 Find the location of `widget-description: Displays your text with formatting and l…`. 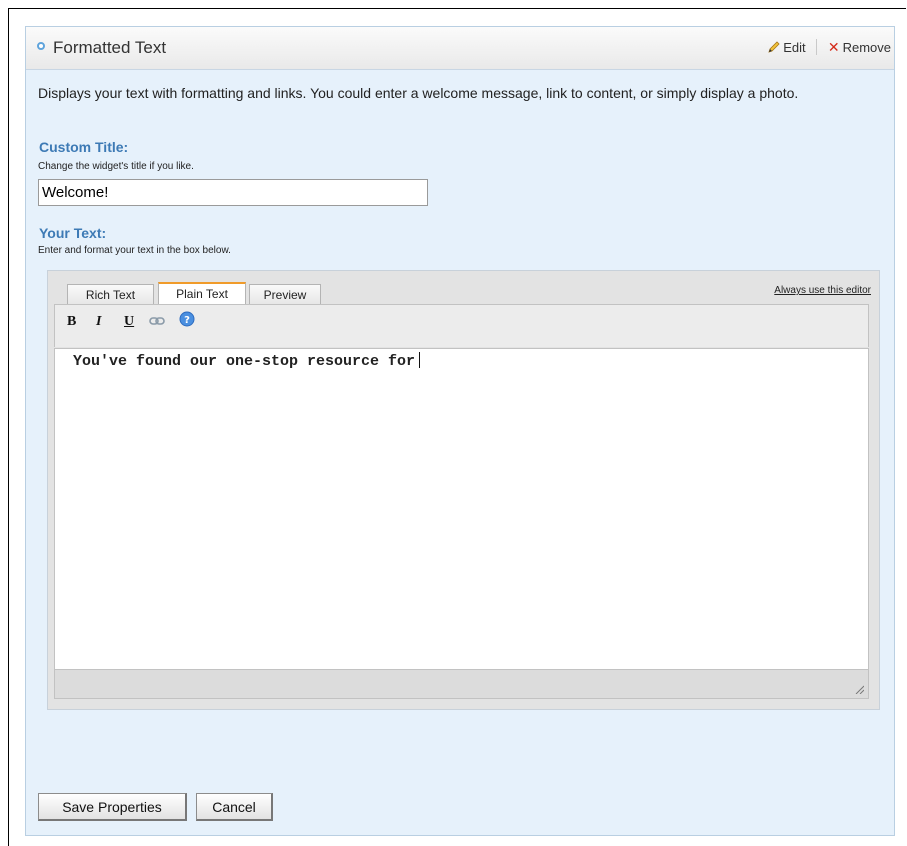

widget-description: Displays your text with formatting and l… is located at coordinates (418, 93).